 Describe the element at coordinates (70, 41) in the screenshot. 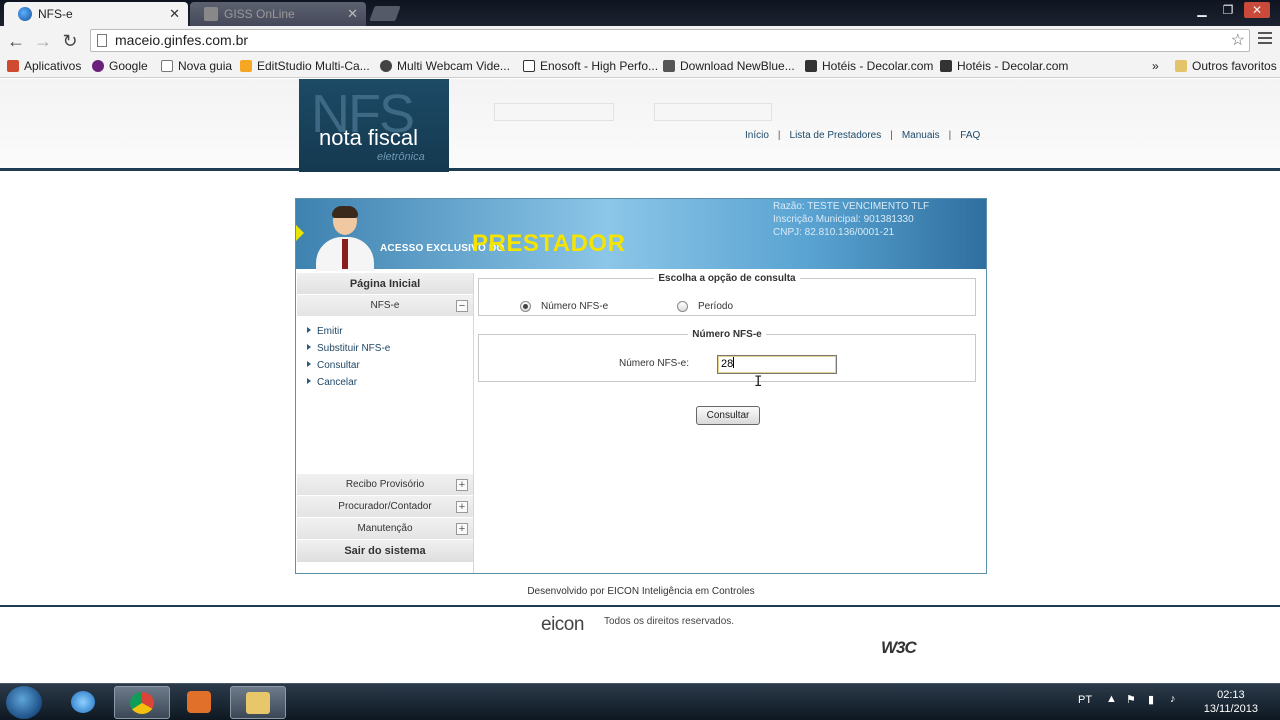

I see `reload-icon: ↻` at that location.